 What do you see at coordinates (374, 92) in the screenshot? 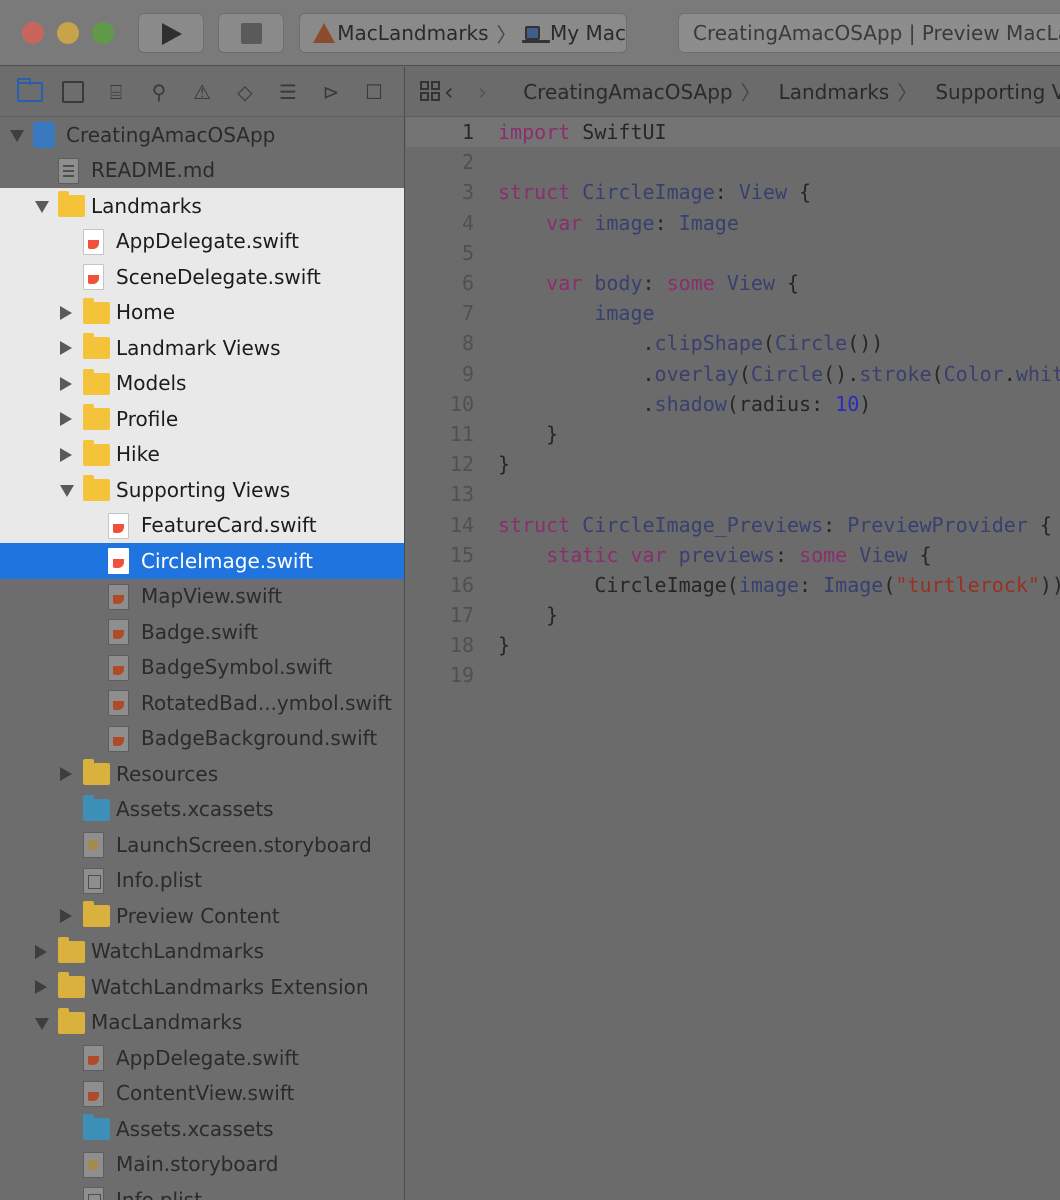
I see `report-navigator-icon: ☐` at bounding box center [374, 92].